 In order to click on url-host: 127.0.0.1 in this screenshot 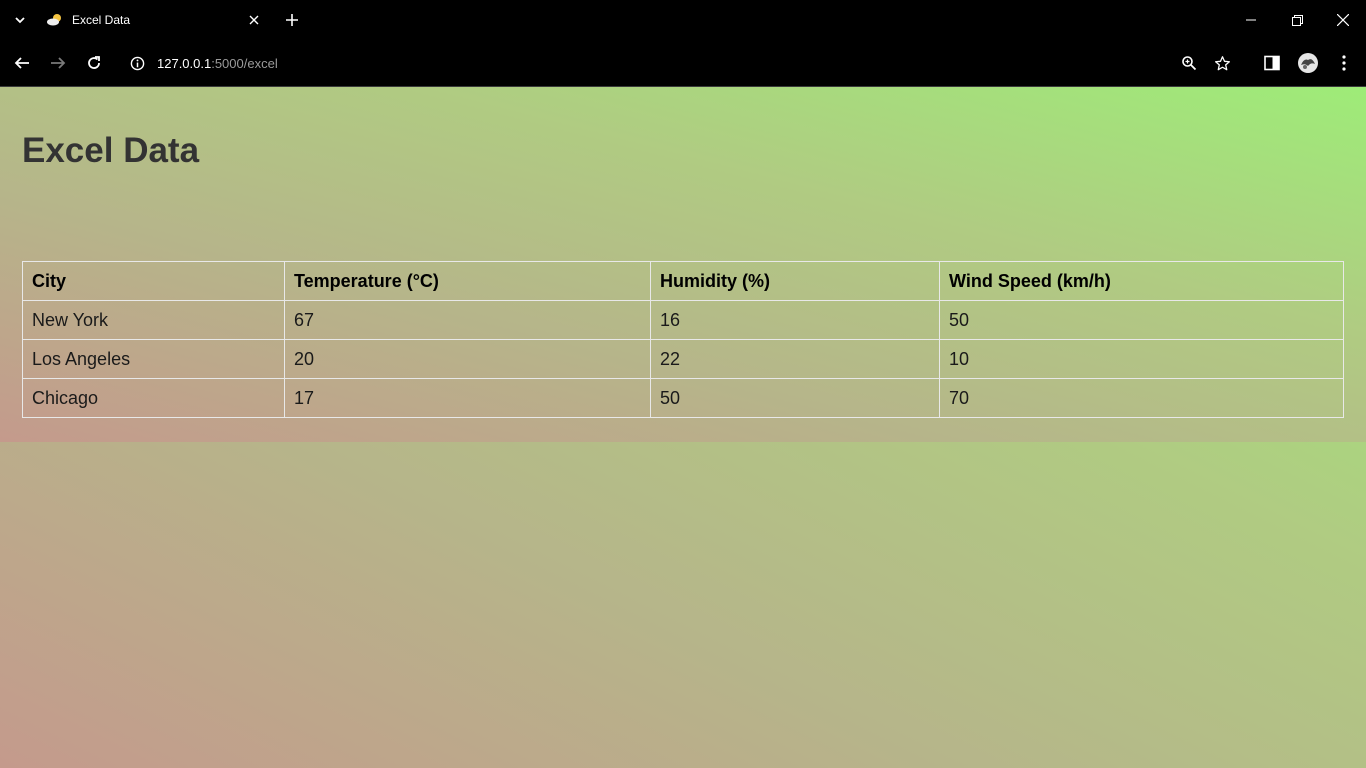, I will do `click(184, 63)`.